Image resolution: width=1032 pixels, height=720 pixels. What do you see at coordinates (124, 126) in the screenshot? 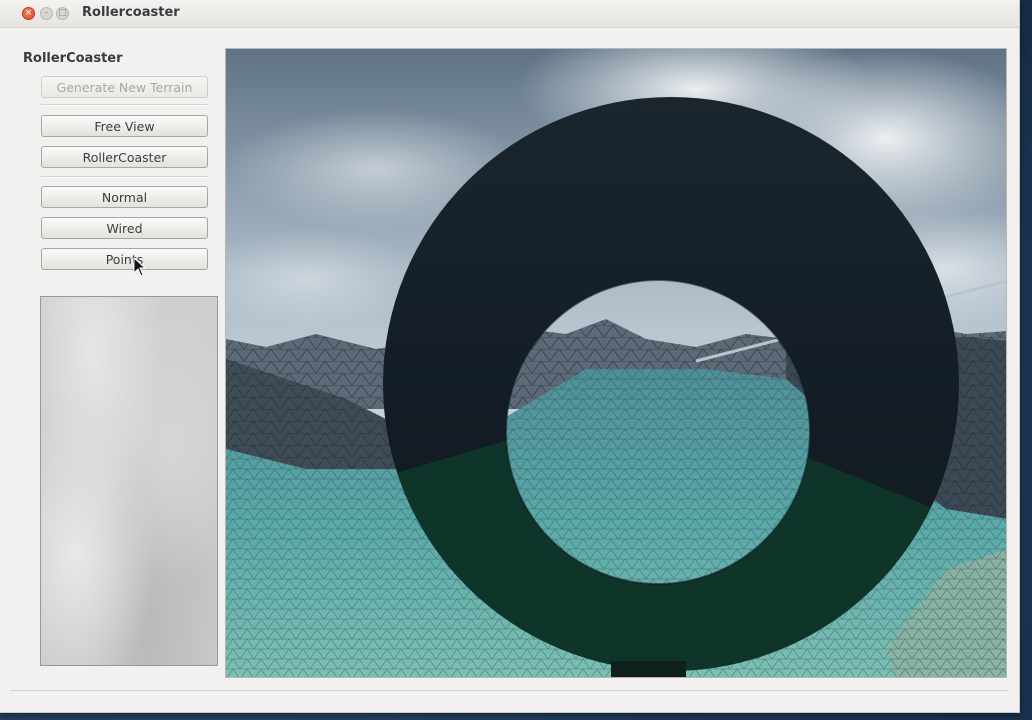
I see `free-view-button: Free View` at bounding box center [124, 126].